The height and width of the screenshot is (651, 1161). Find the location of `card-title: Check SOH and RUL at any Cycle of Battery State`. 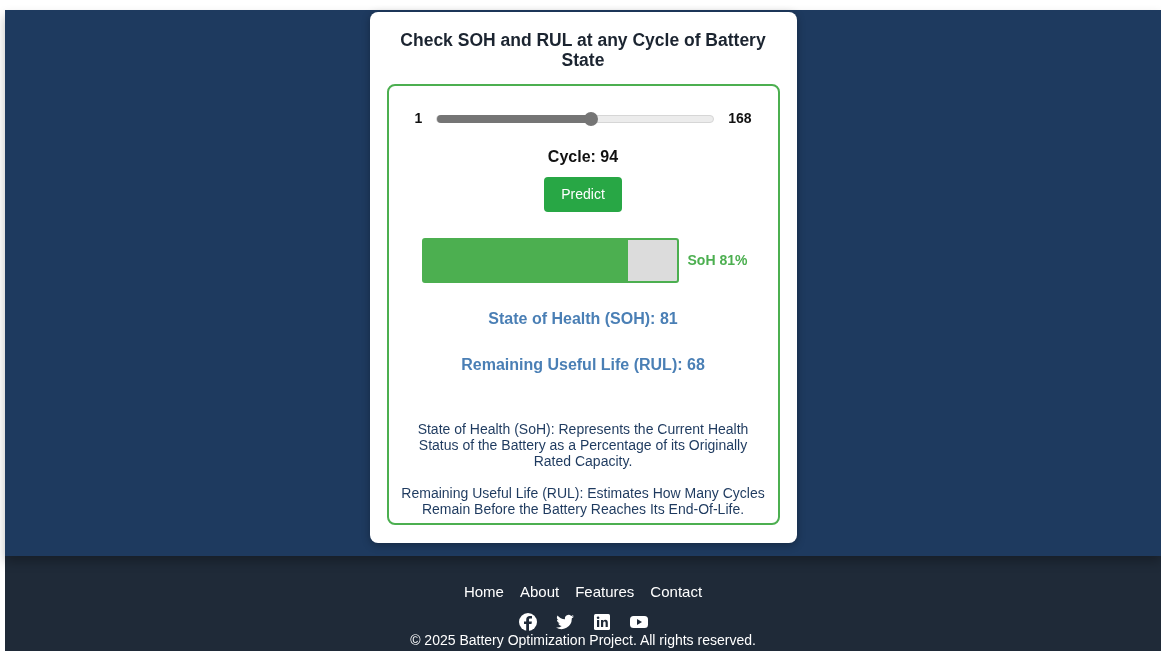

card-title: Check SOH and RUL at any Cycle of Battery State is located at coordinates (583, 50).